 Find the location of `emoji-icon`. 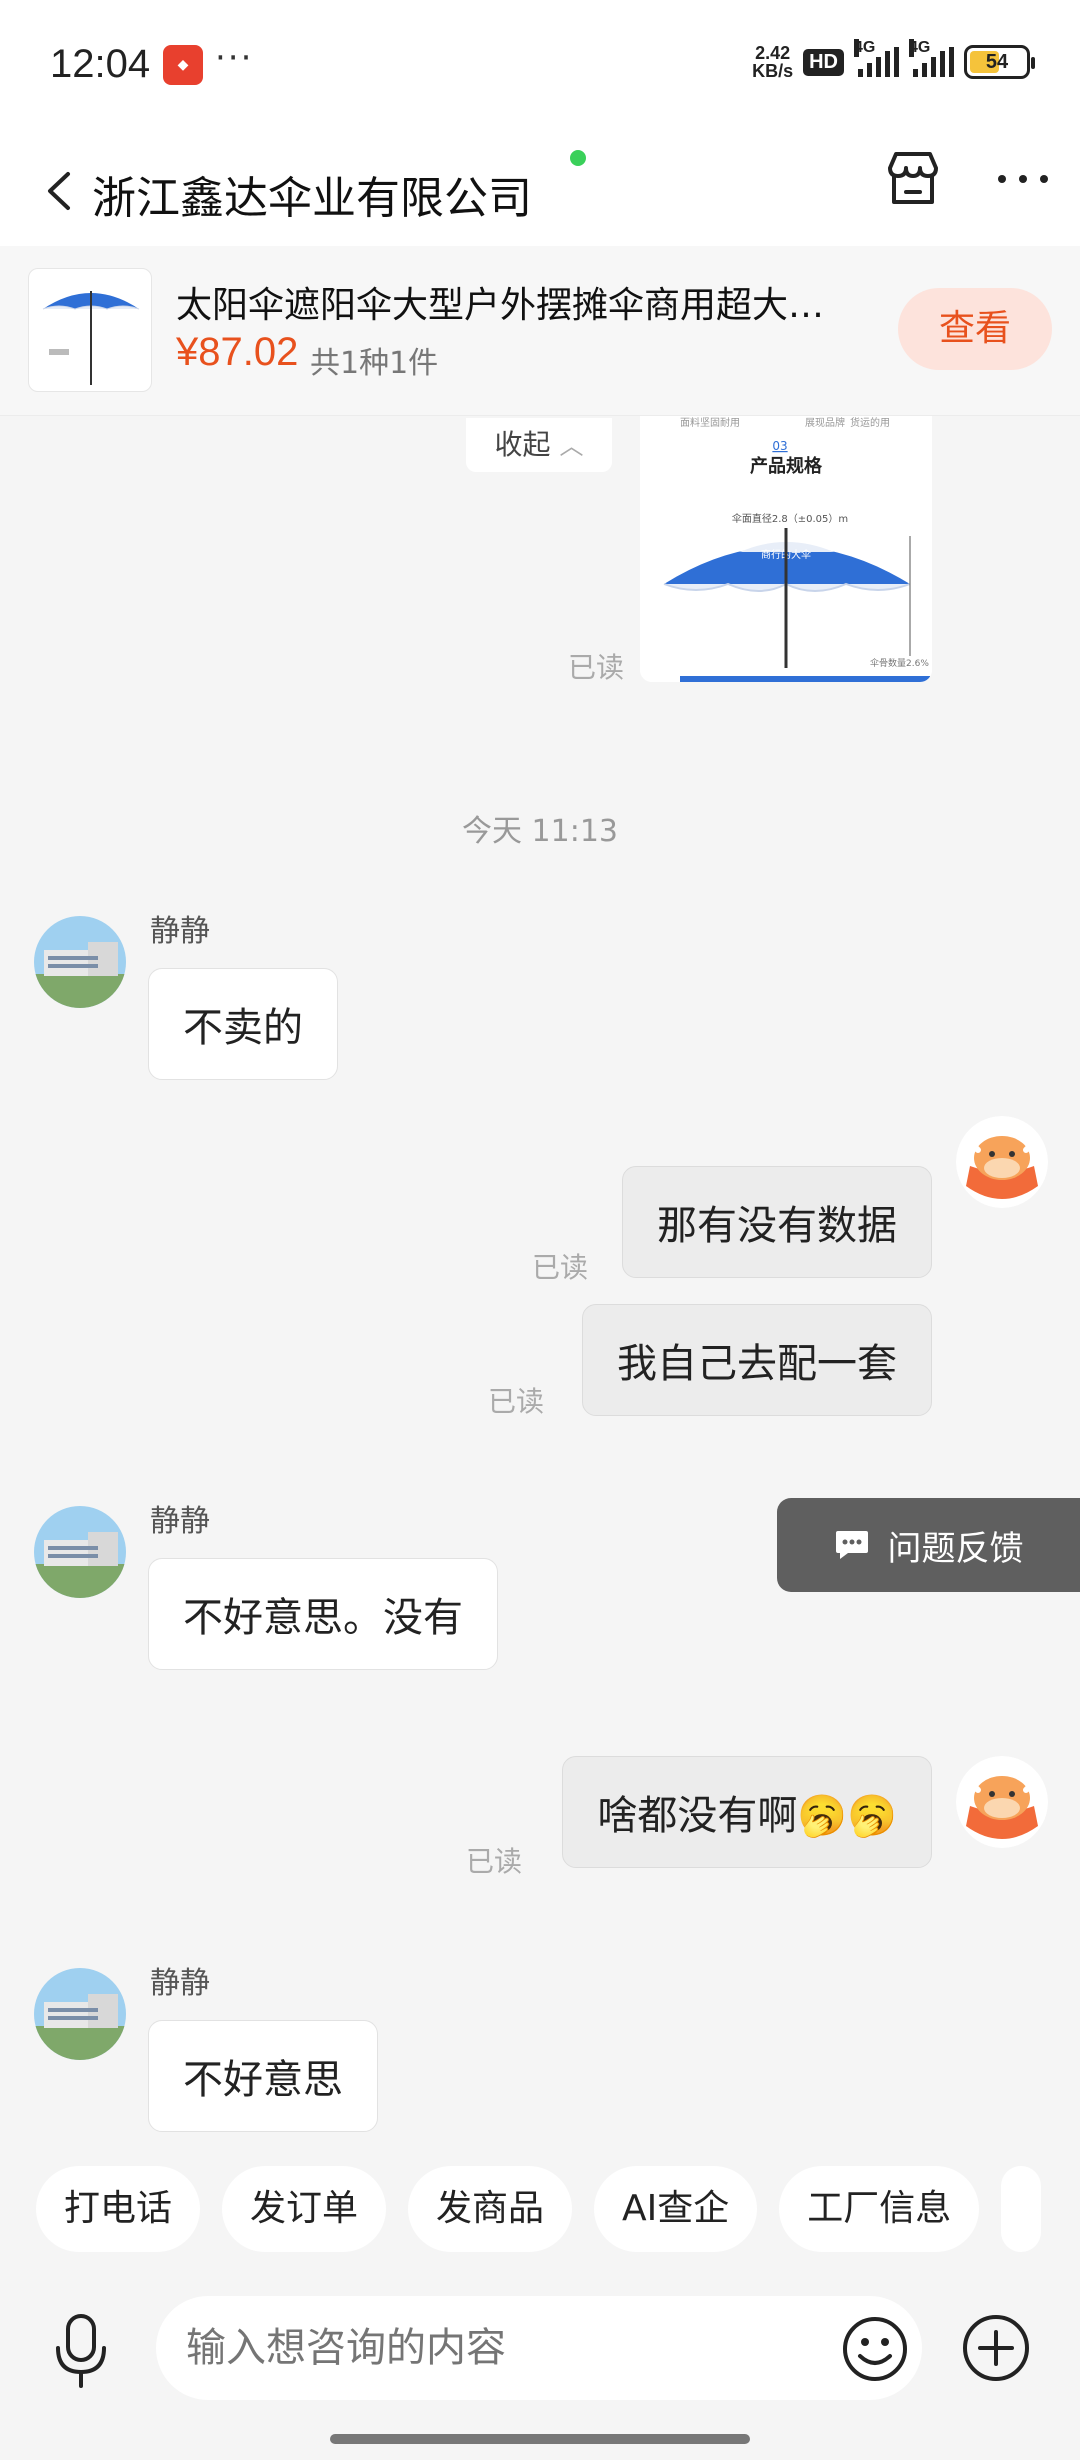

emoji-icon is located at coordinates (875, 2349).